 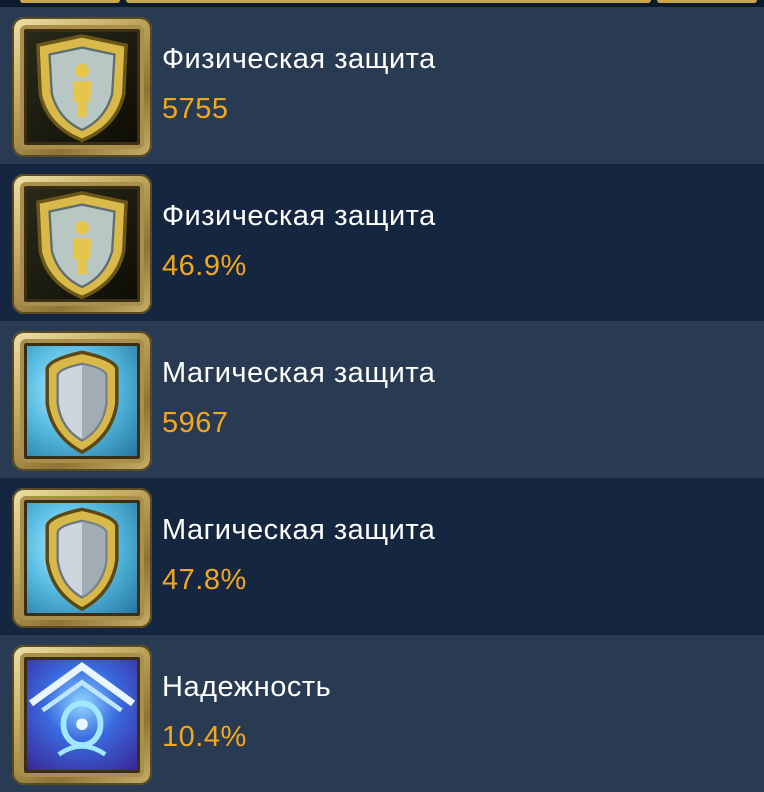 I want to click on reliability-rune-icon, so click(x=82, y=715).